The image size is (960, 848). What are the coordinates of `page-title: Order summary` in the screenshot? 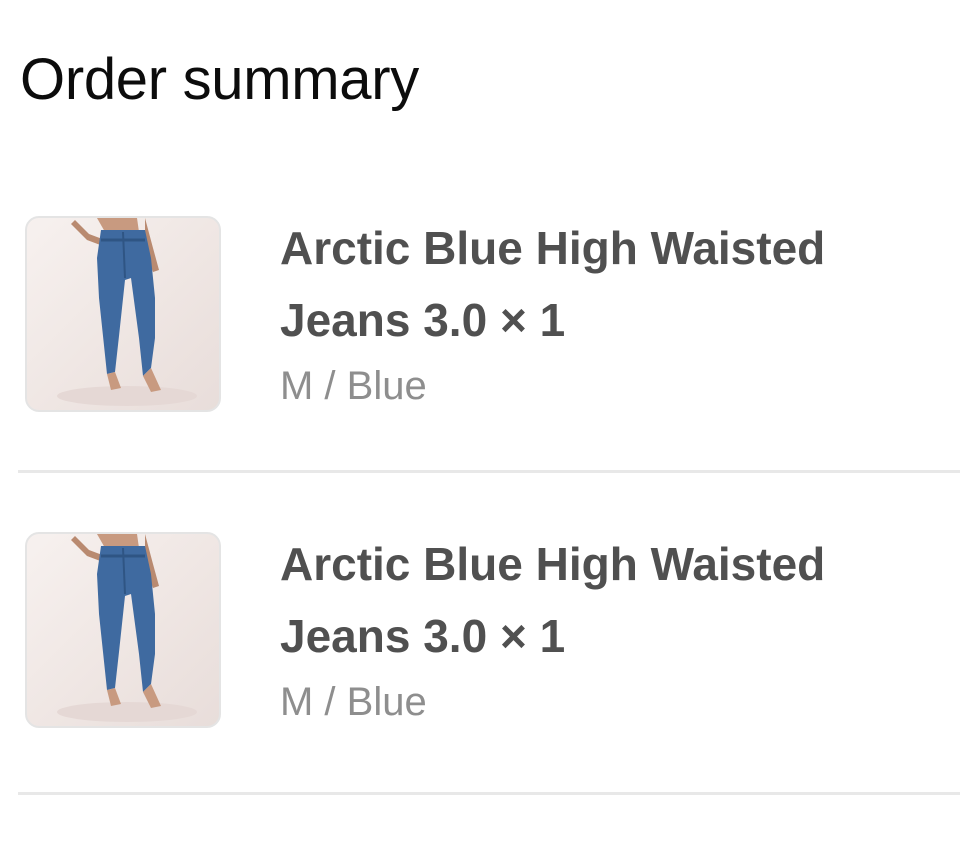 It's located at (219, 79).